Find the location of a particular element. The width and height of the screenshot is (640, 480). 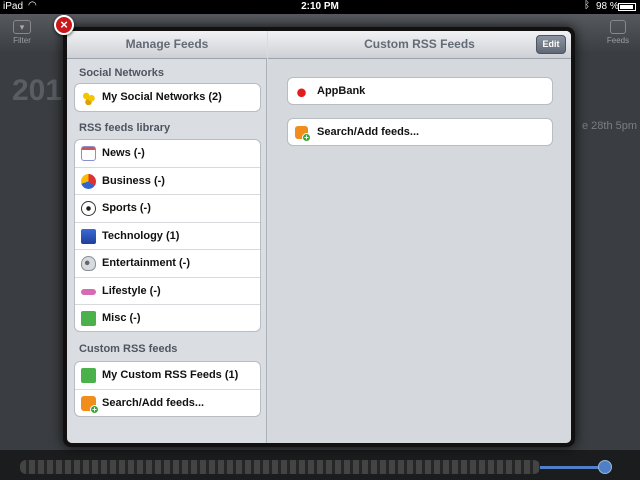

technology-icon is located at coordinates (88, 236).